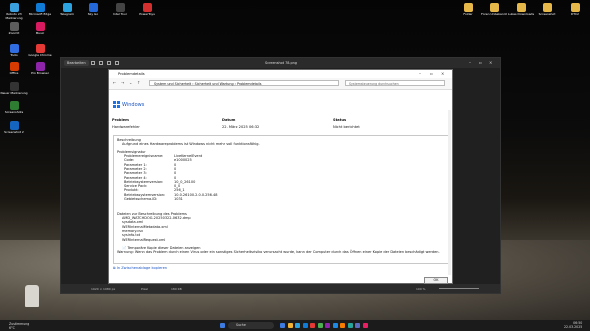 The width and height of the screenshot is (590, 331). What do you see at coordinates (547, 14) in the screenshot?
I see `shortcut-label: Screenshot` at bounding box center [547, 14].